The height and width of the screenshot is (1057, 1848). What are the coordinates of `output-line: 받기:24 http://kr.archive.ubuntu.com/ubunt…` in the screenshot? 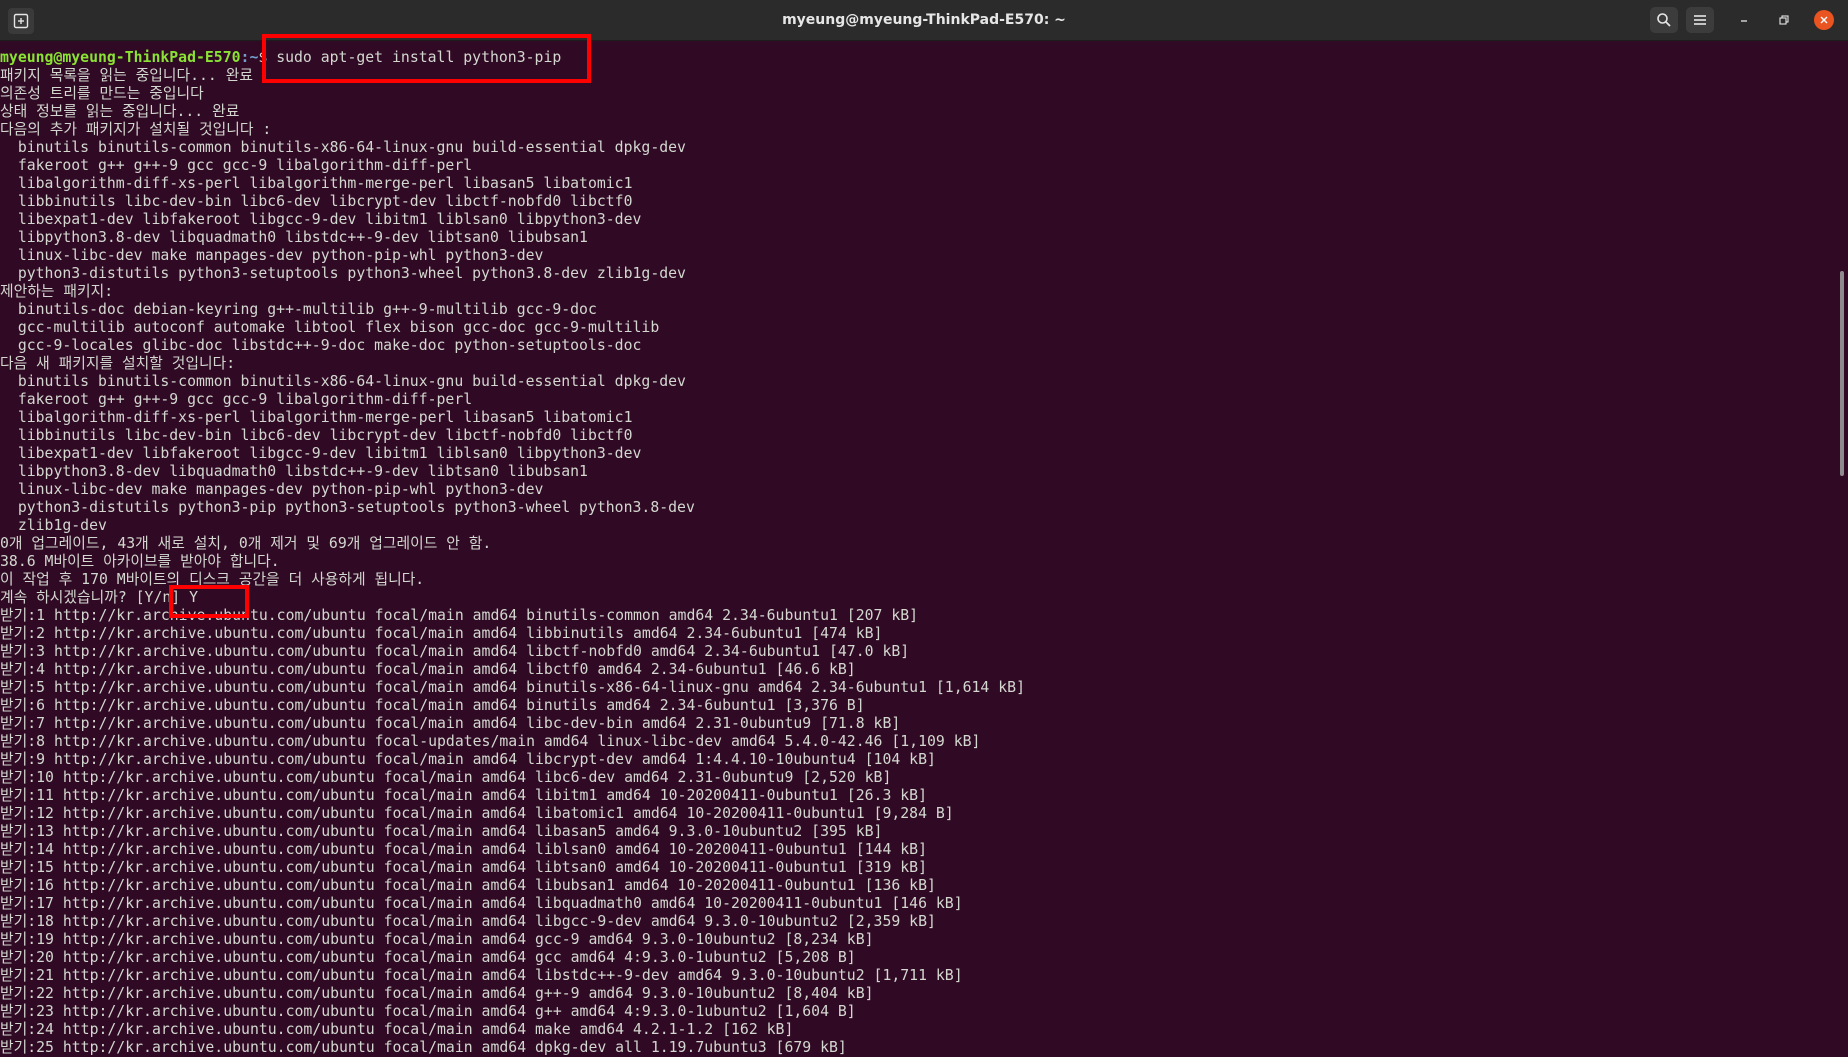 It's located at (397, 1029).